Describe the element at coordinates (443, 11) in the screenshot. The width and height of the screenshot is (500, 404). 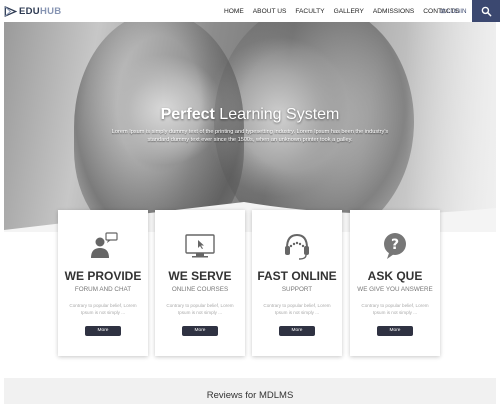
I see `menu-lines-icon` at that location.